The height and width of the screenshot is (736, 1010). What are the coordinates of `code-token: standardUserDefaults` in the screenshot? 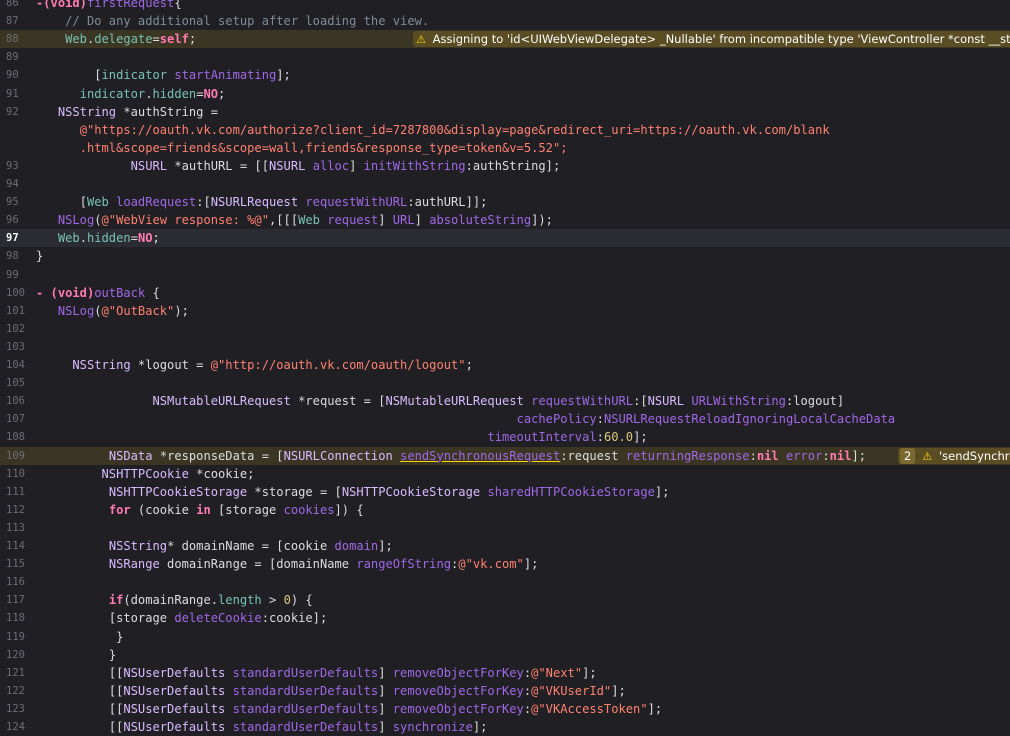 It's located at (305, 690).